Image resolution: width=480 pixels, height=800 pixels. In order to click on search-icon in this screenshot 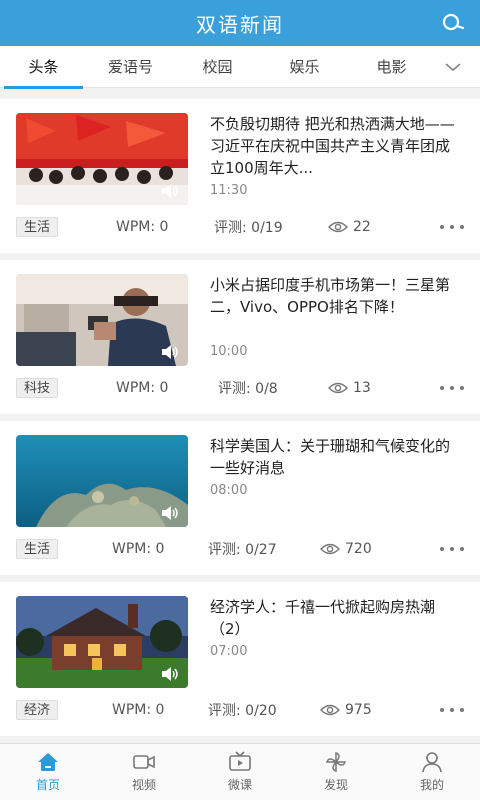, I will do `click(453, 22)`.